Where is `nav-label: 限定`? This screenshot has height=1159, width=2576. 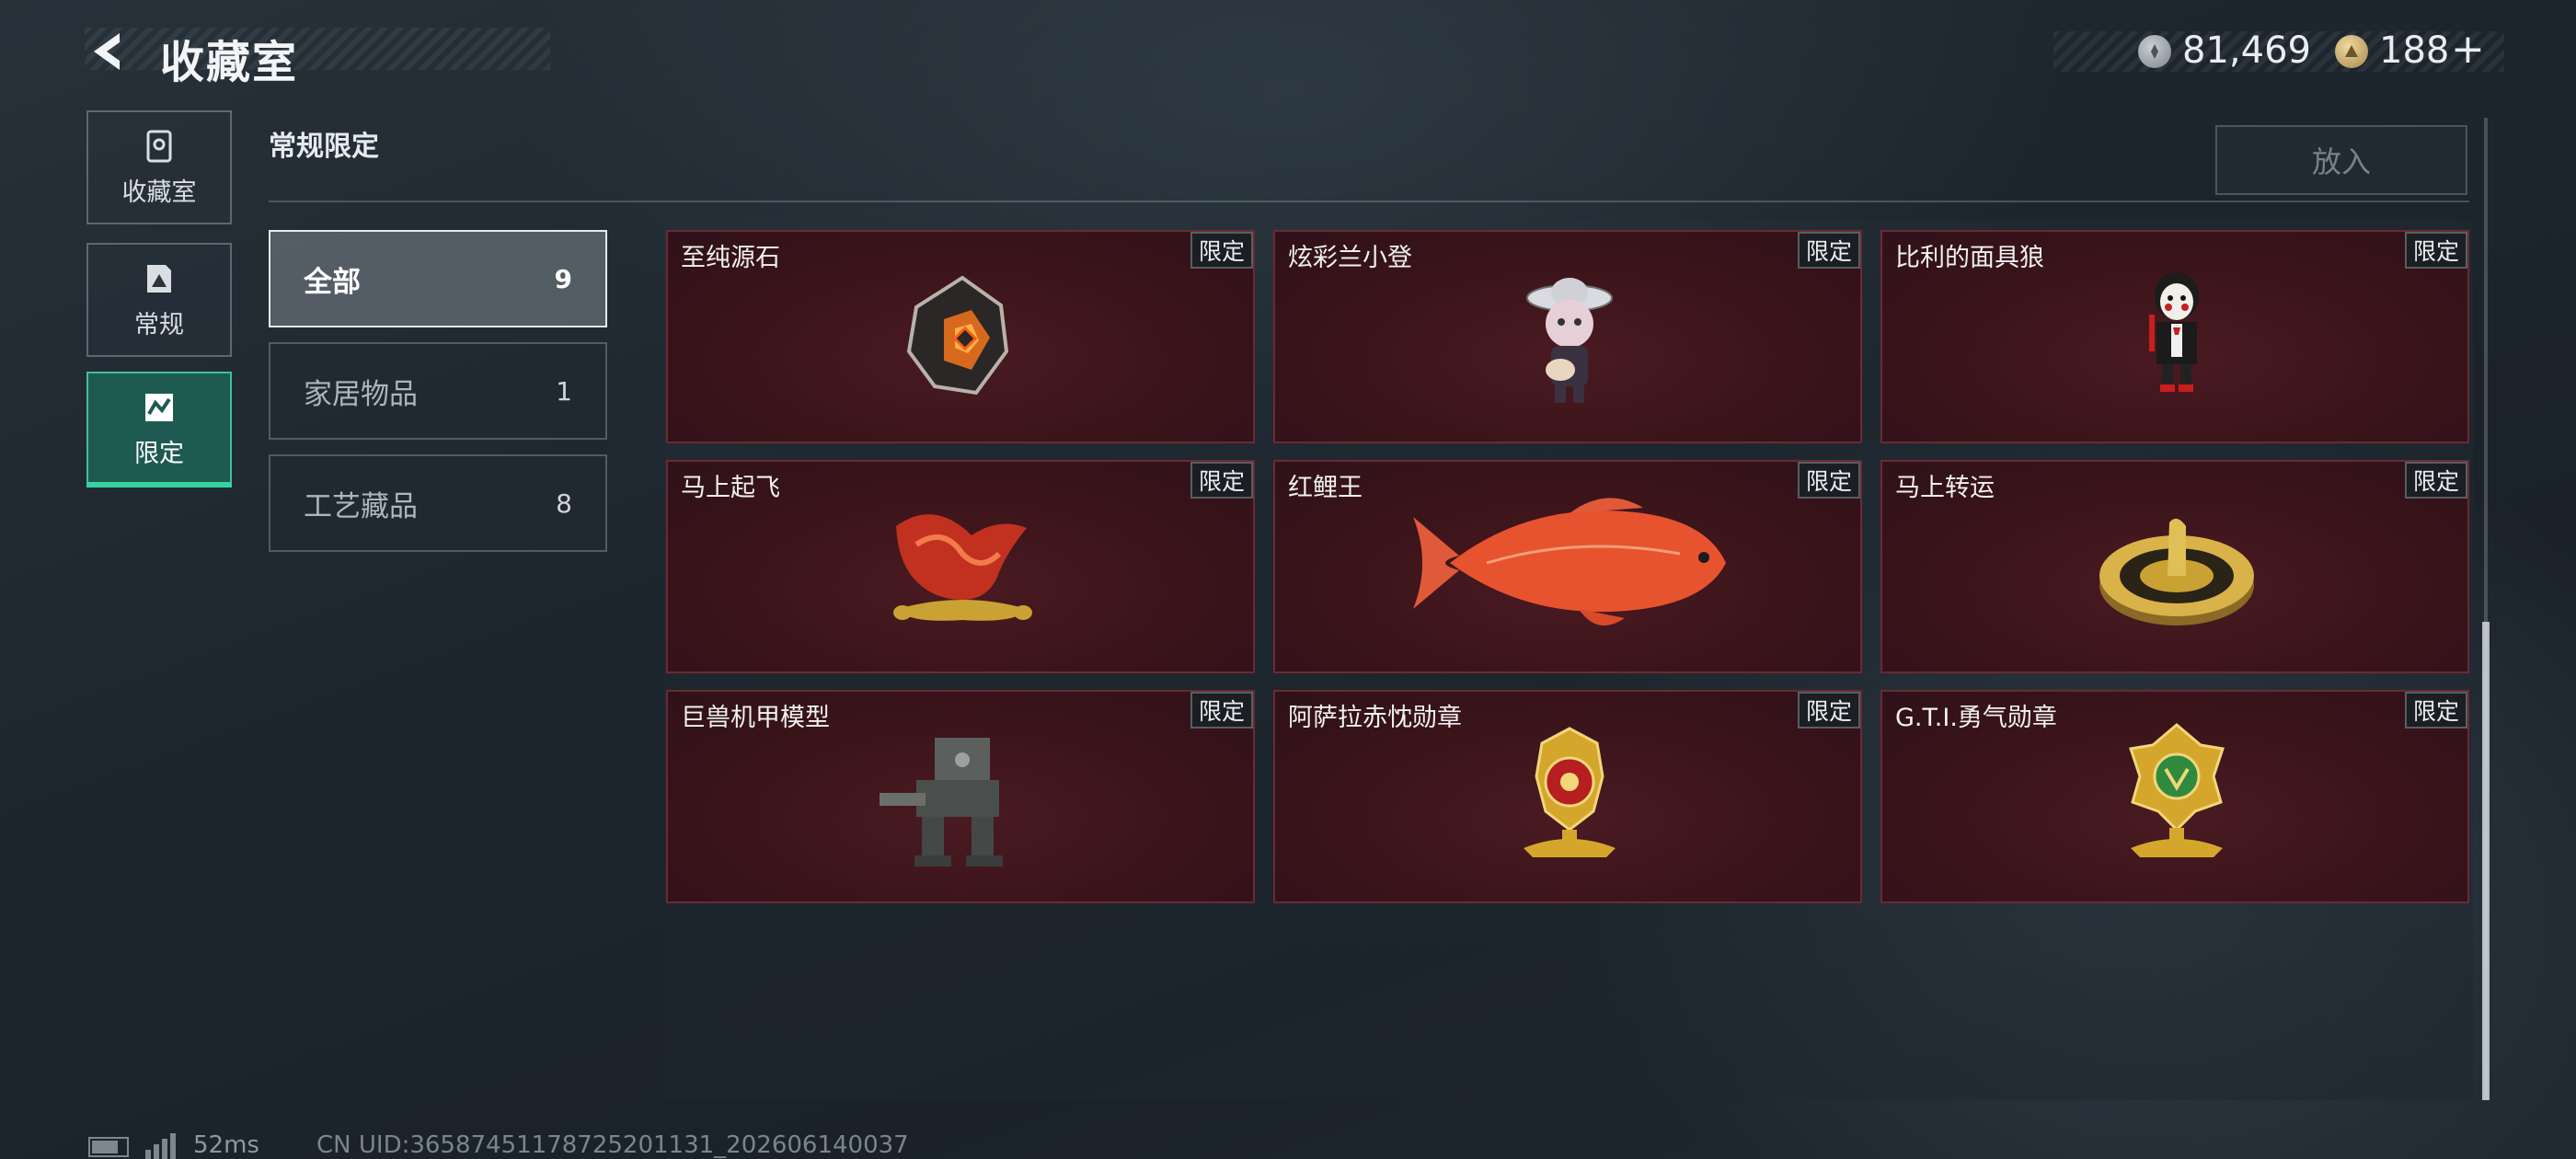
nav-label: 限定 is located at coordinates (159, 453).